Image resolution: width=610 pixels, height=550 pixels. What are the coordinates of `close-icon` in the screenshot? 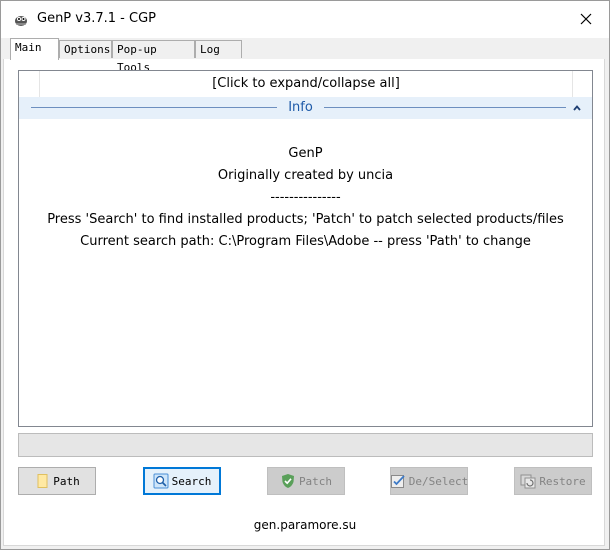 It's located at (586, 19).